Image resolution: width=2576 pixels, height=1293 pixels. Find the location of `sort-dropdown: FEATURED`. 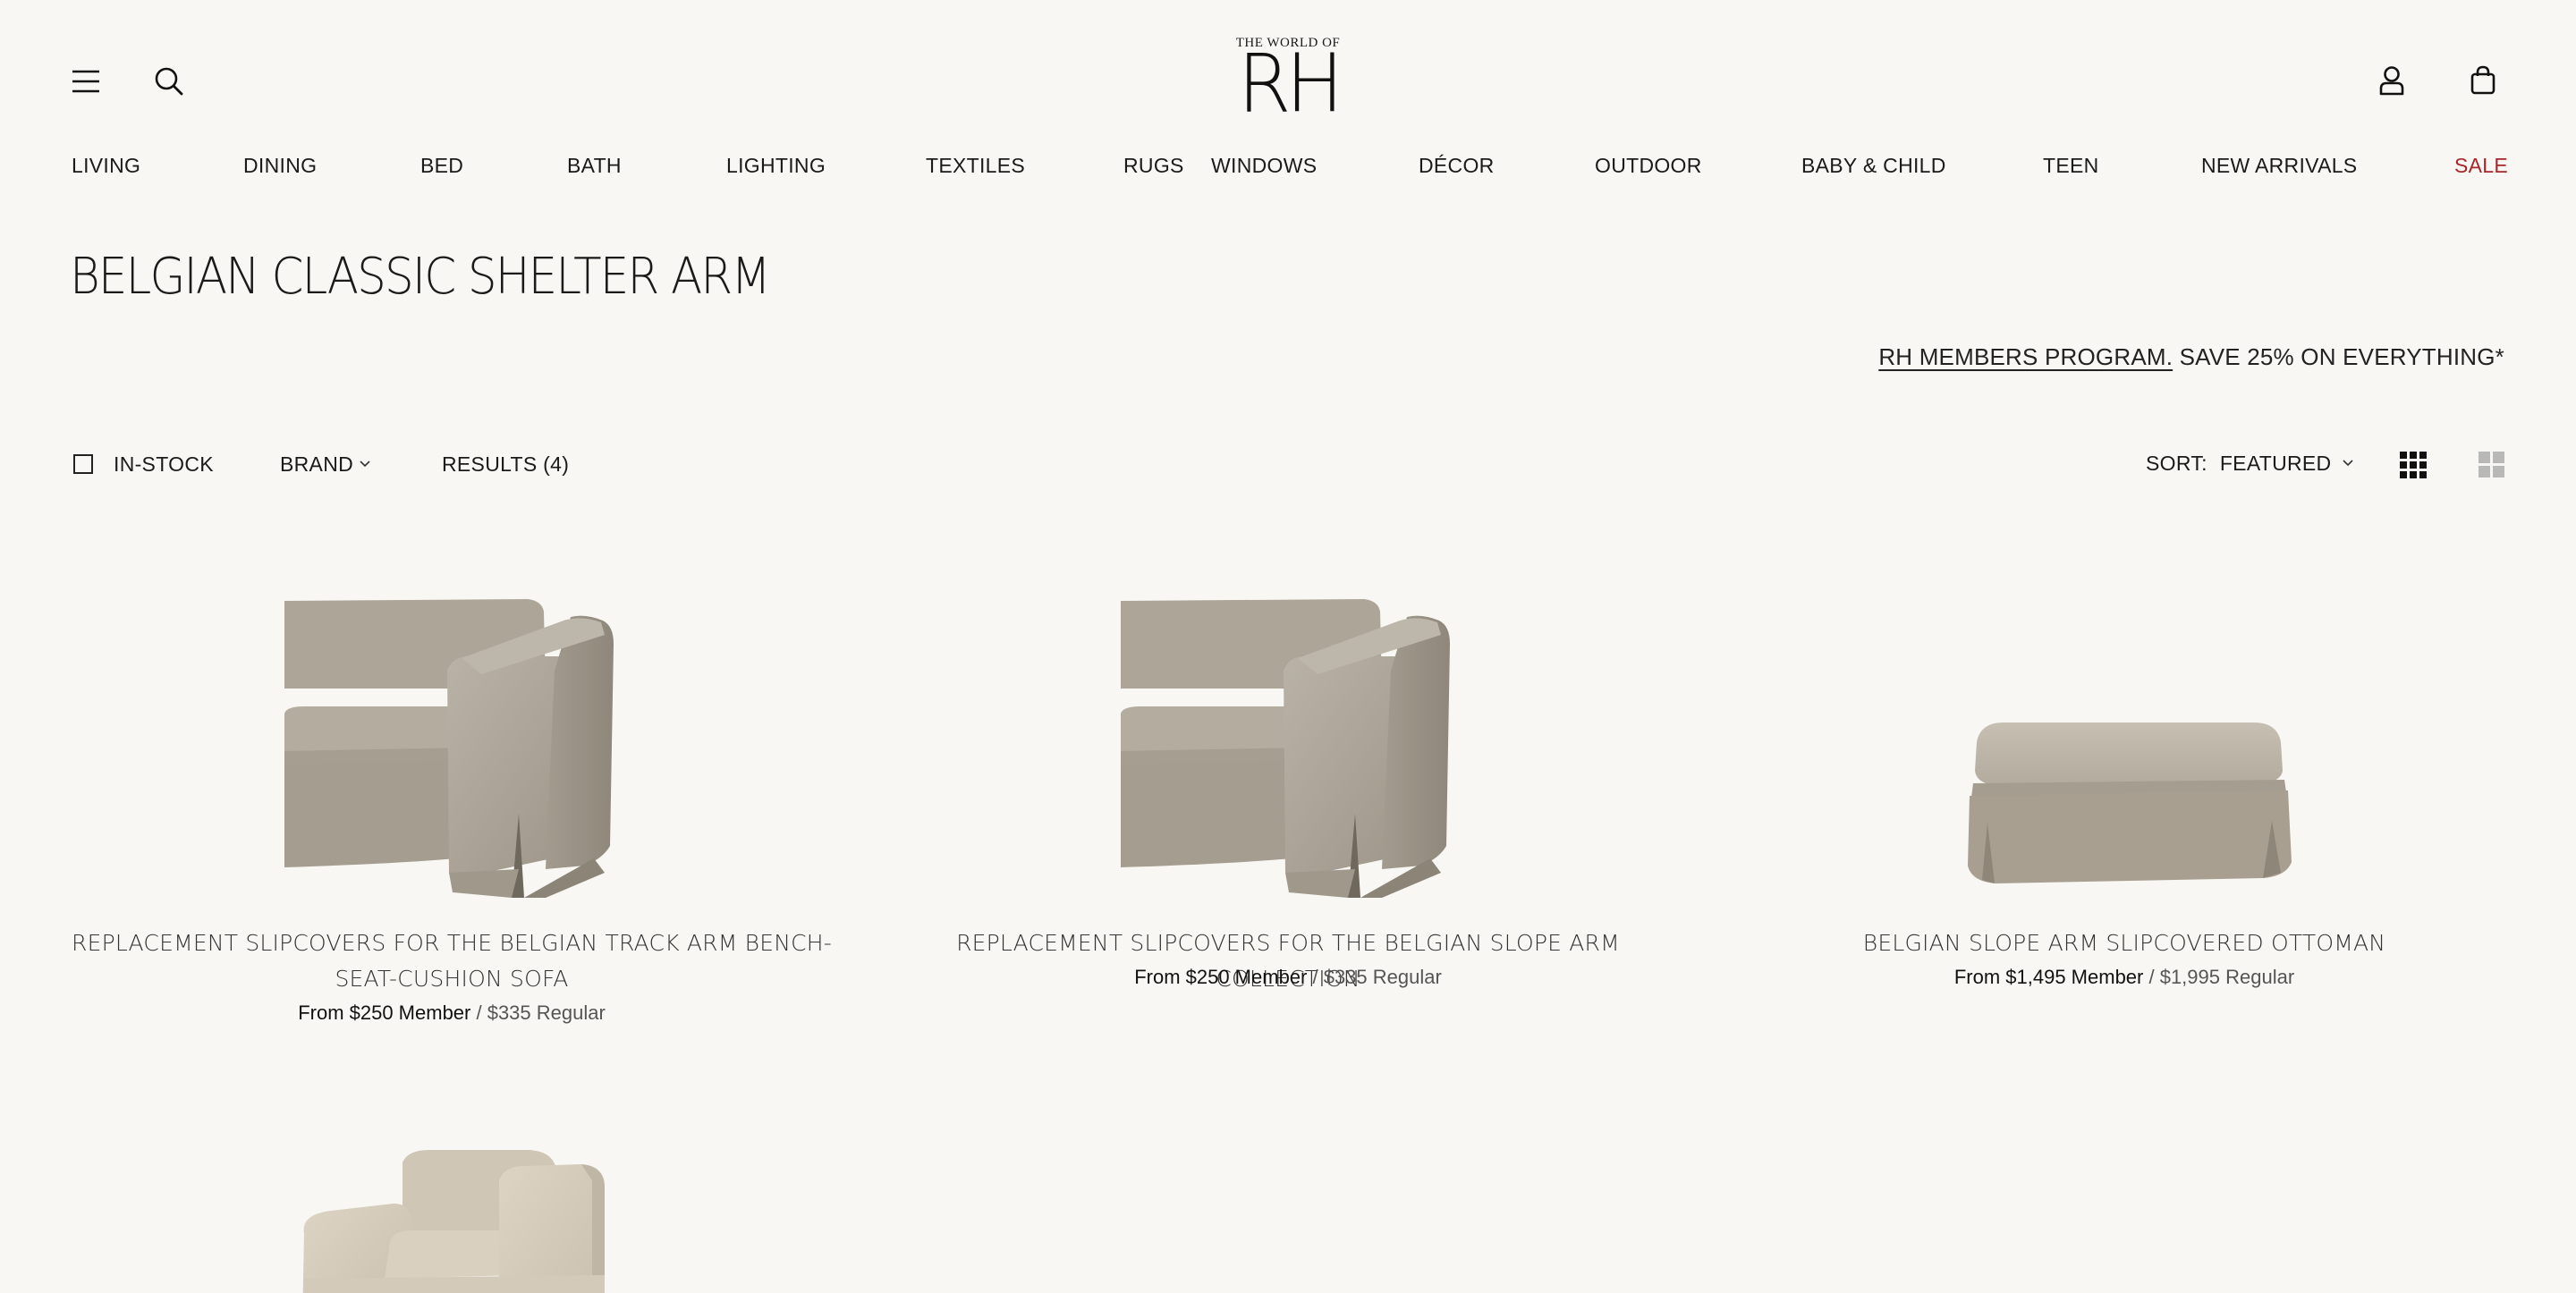

sort-dropdown: FEATURED is located at coordinates (2287, 464).